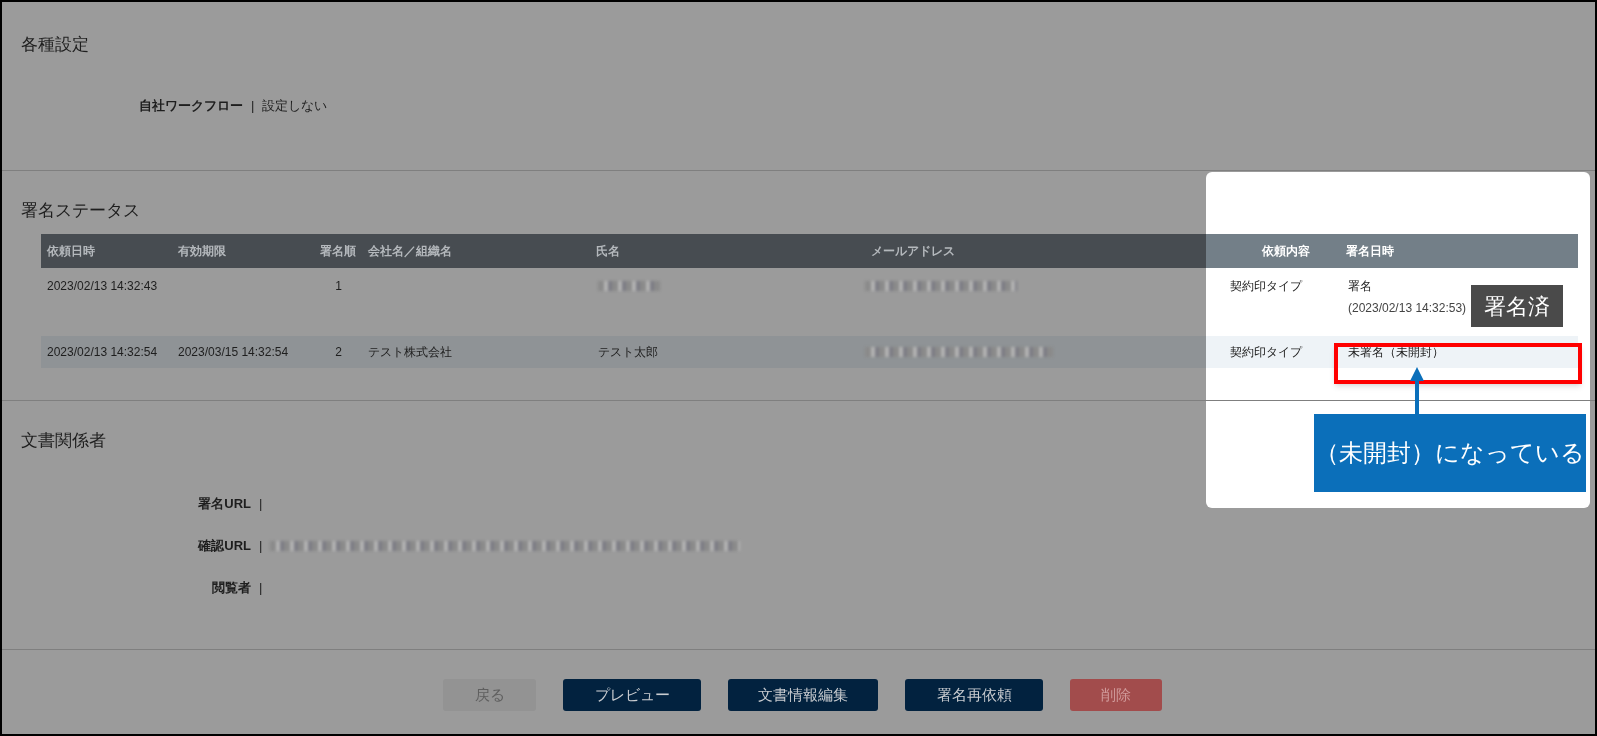  Describe the element at coordinates (476, 250) in the screenshot. I see `column-header: 会社名／組織名` at that location.